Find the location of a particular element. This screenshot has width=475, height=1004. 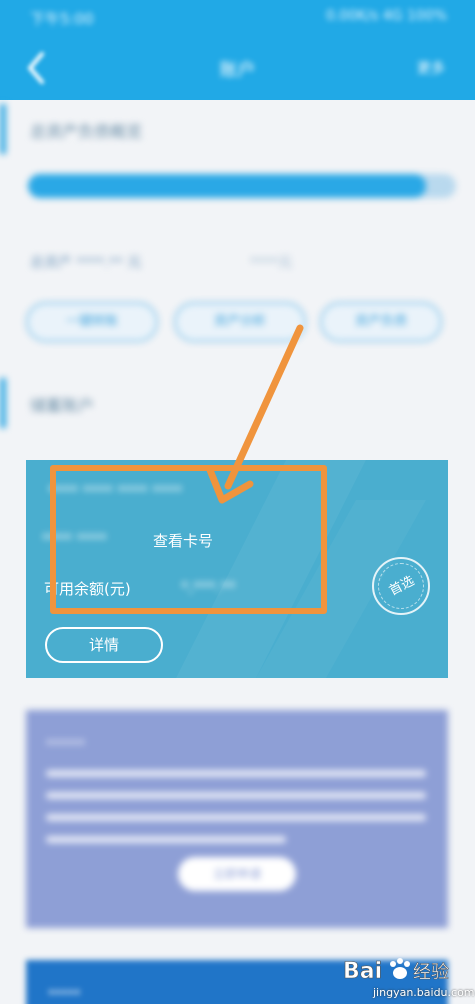

status-time: 下午5:00 is located at coordinates (62, 19).